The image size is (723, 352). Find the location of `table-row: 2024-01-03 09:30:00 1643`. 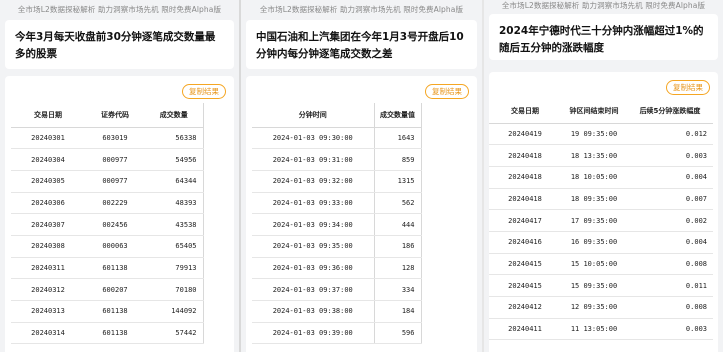

table-row: 2024-01-03 09:30:00 1643 is located at coordinates (337, 138).